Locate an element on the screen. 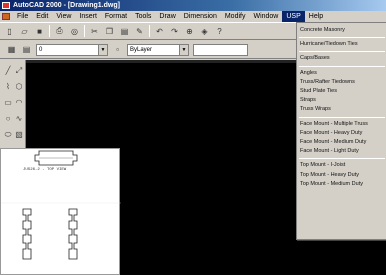  menu-item-face-mount-light-duty: Face Mount - Light Duty is located at coordinates (341, 151).